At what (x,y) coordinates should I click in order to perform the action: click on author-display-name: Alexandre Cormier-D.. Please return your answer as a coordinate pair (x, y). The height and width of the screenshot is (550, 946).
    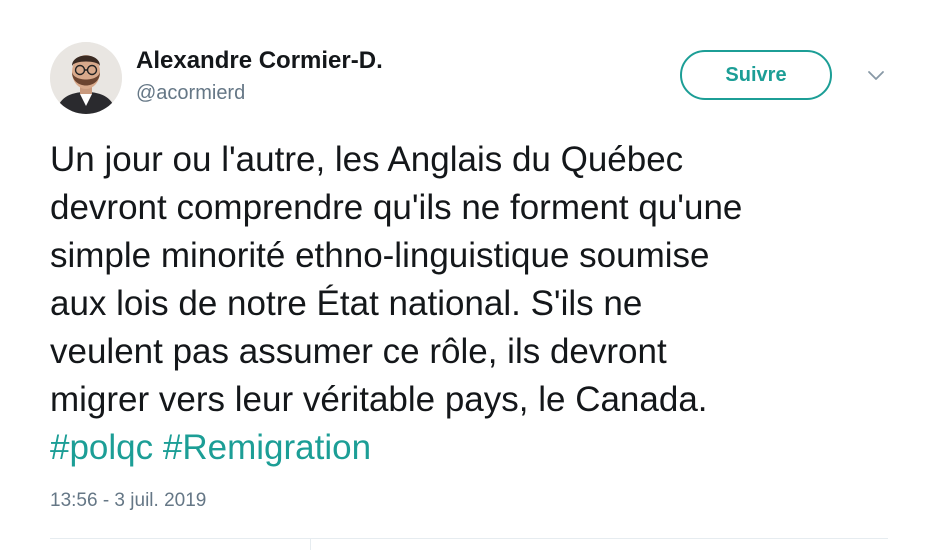
    Looking at the image, I should click on (259, 61).